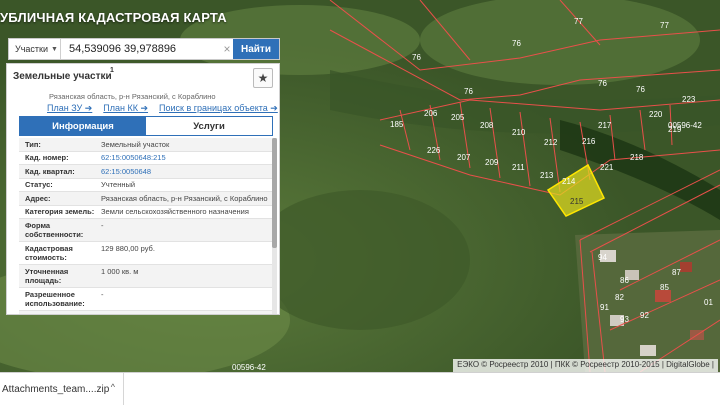  I want to click on info-label: Категория земель:, so click(60, 211).